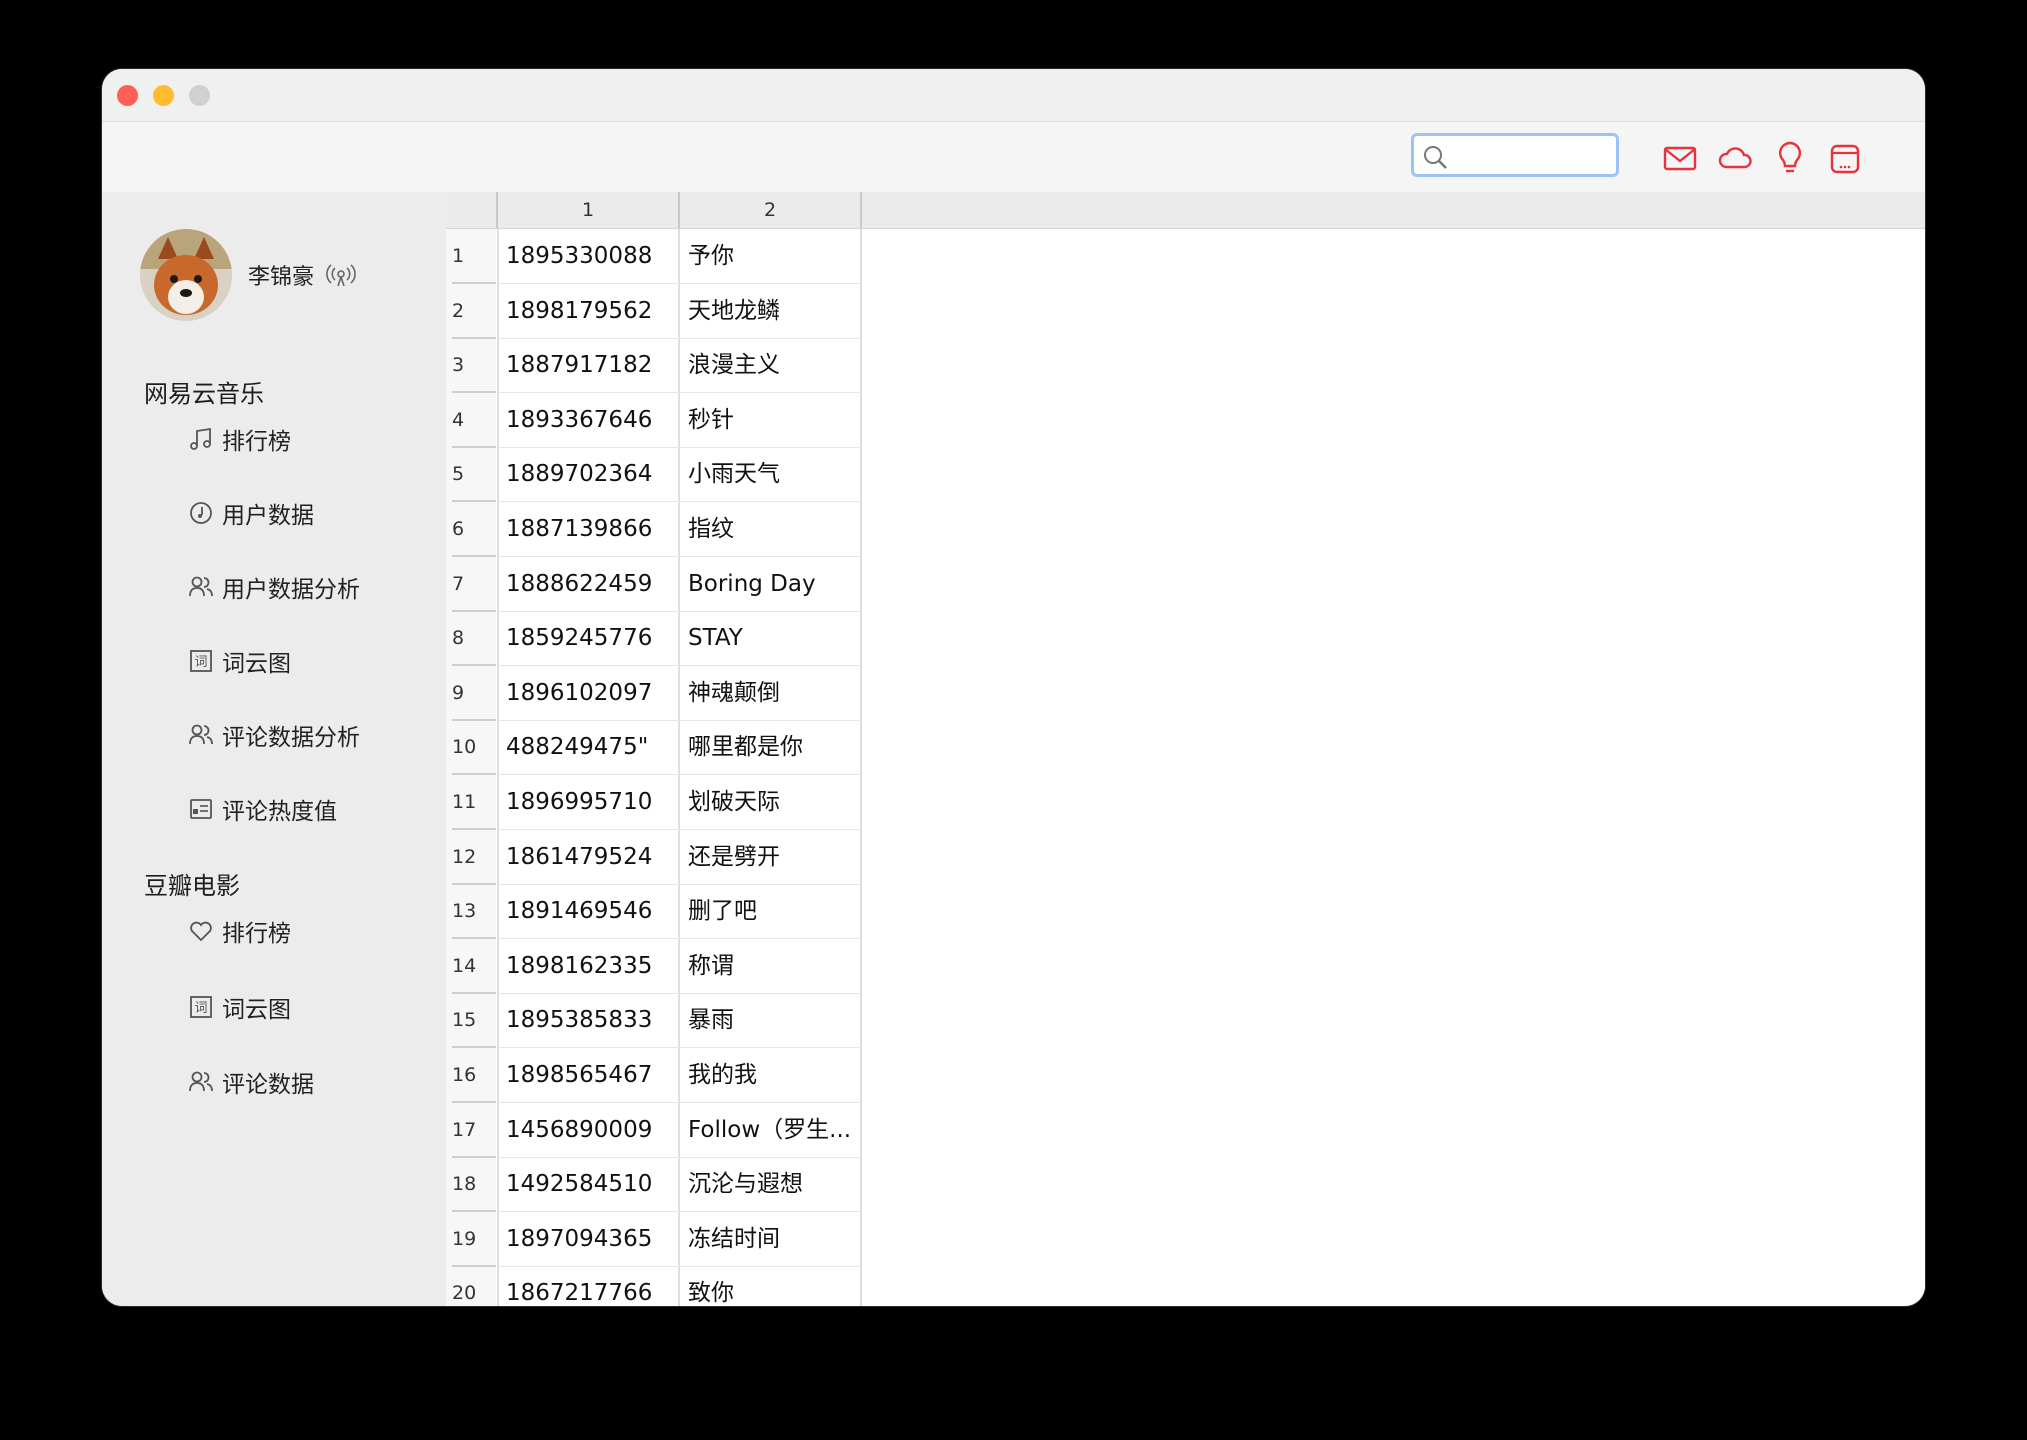 This screenshot has height=1440, width=2027. What do you see at coordinates (592, 638) in the screenshot?
I see `cell-song-id: 1859245776` at bounding box center [592, 638].